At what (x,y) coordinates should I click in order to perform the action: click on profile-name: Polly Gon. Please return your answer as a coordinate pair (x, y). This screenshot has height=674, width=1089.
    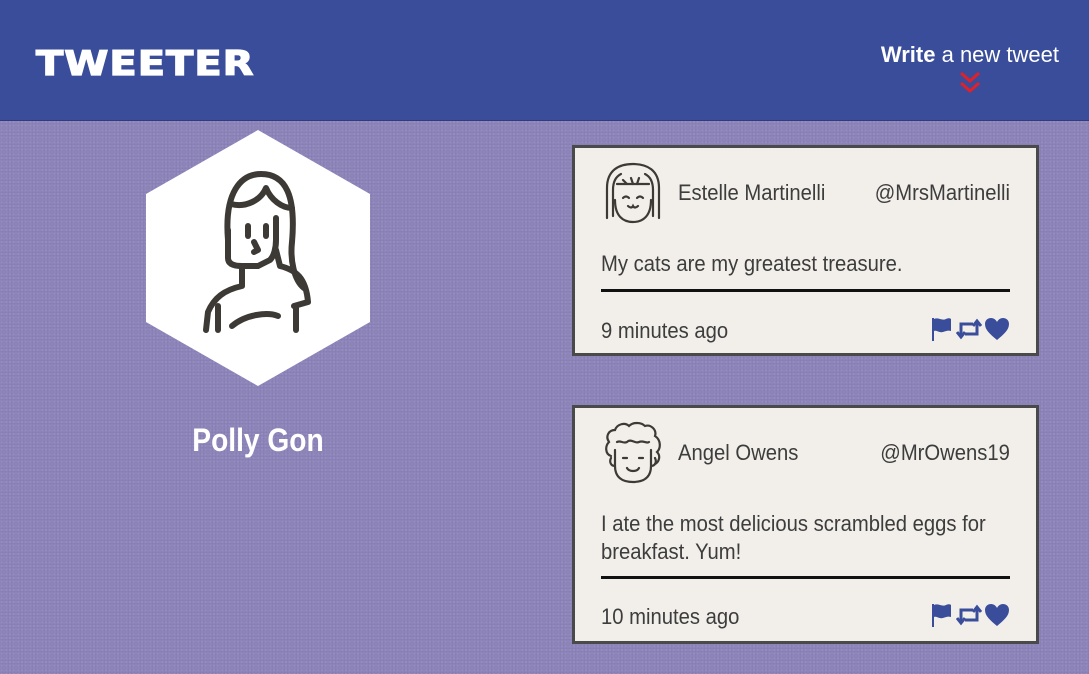
    Looking at the image, I should click on (258, 440).